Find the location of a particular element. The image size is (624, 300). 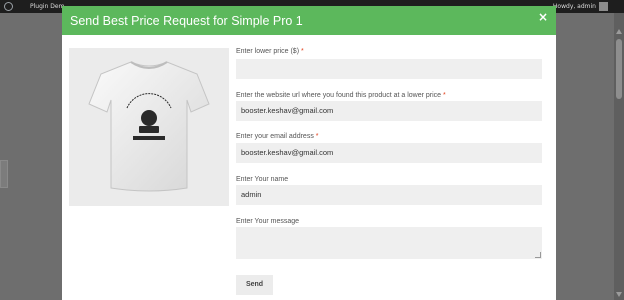

scroll-thumb is located at coordinates (619, 69).